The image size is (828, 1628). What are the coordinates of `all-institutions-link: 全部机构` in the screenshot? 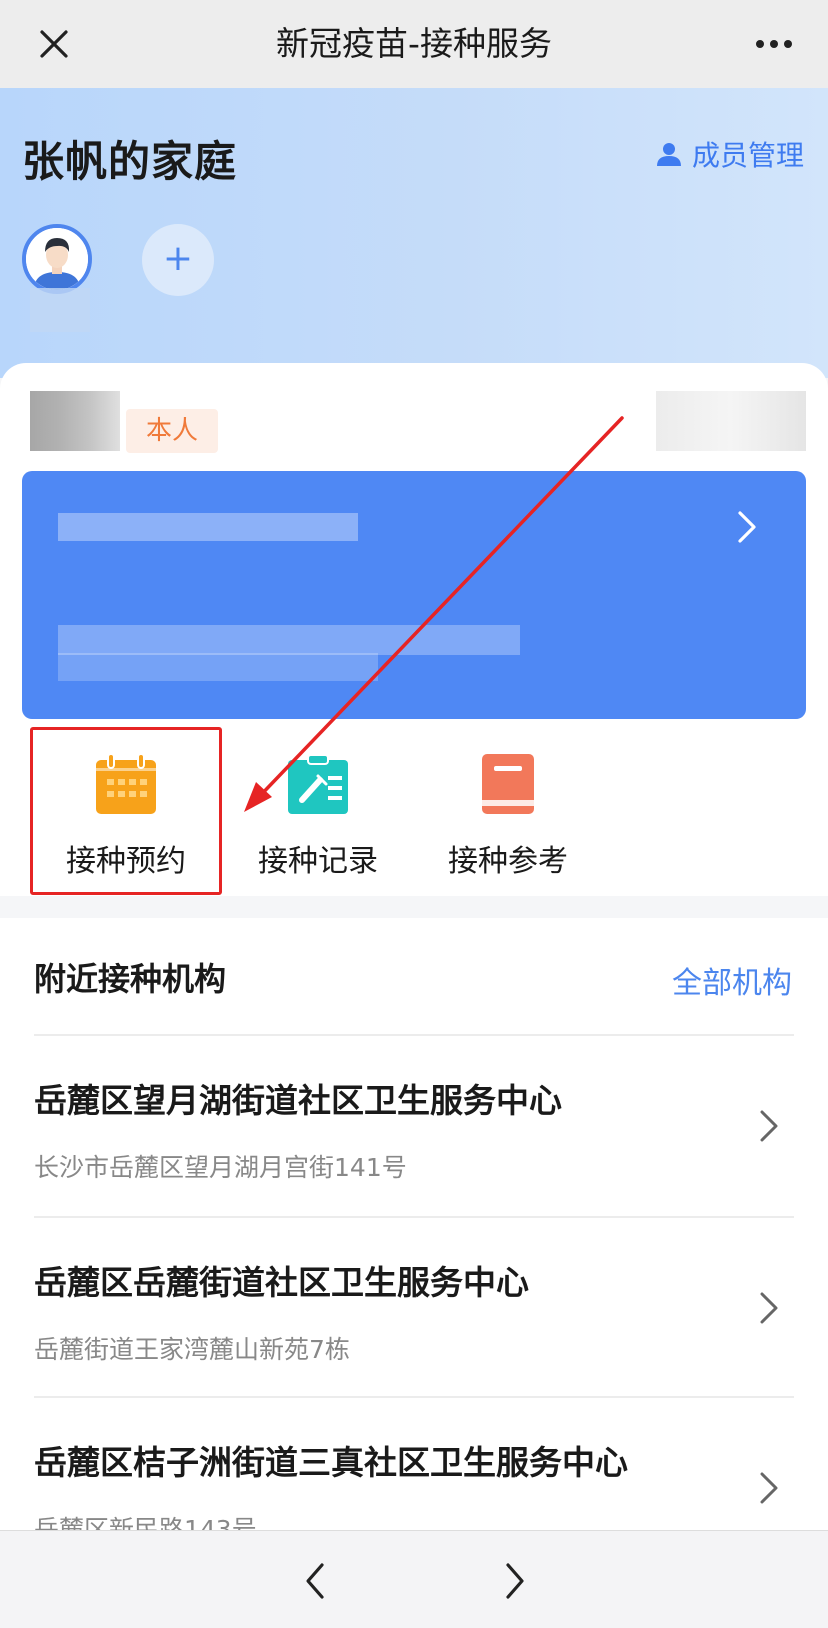 It's located at (732, 980).